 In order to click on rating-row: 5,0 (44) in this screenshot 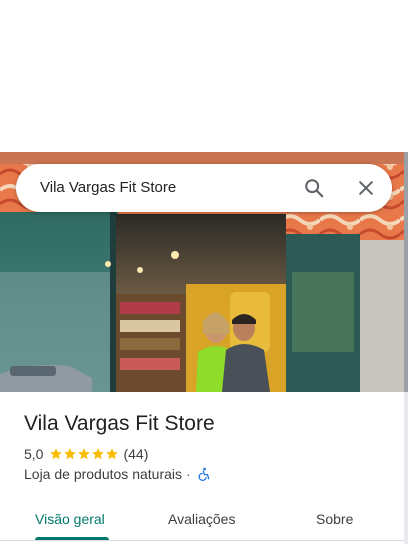, I will do `click(86, 454)`.